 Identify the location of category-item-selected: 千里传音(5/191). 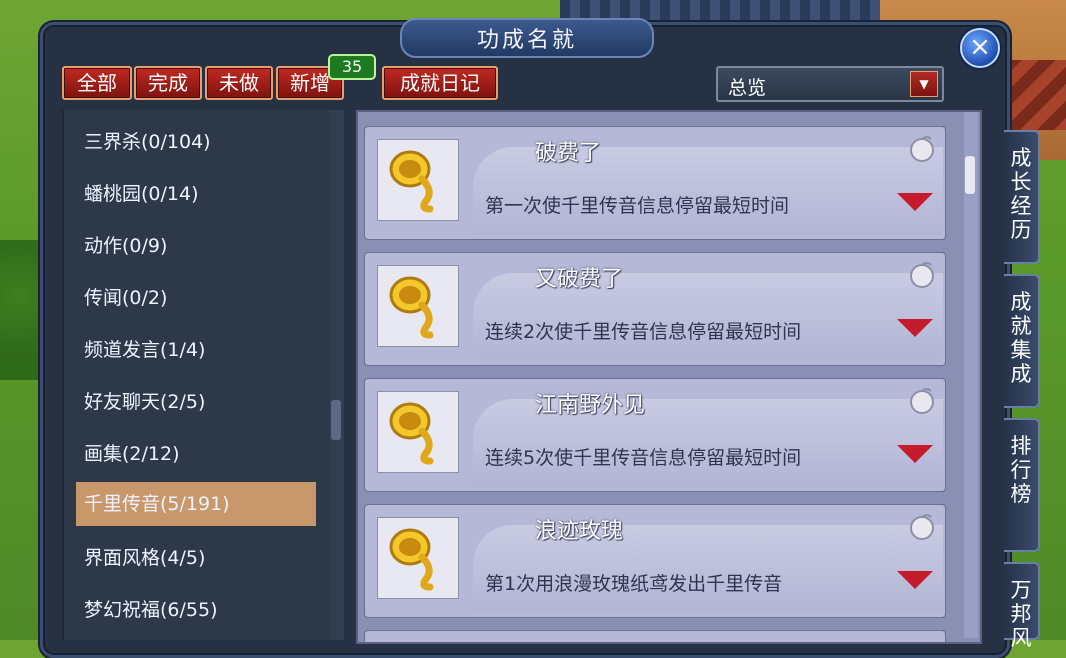
(196, 504).